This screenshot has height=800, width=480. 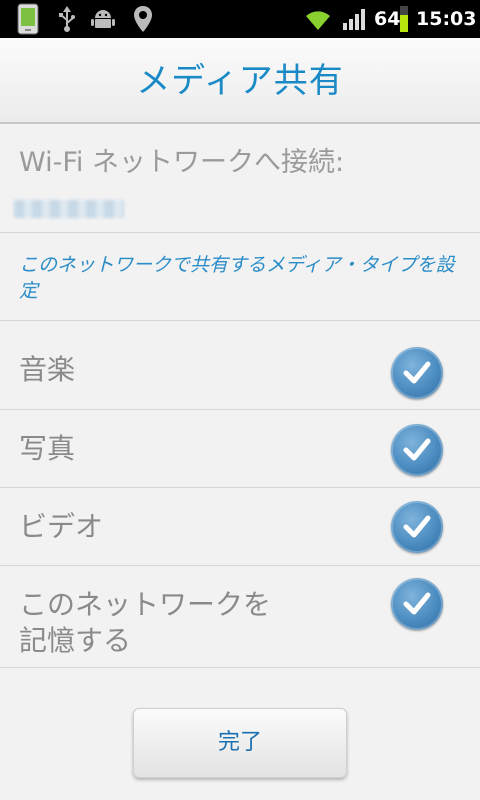 I want to click on option-row-video: ビデオ, so click(x=240, y=526).